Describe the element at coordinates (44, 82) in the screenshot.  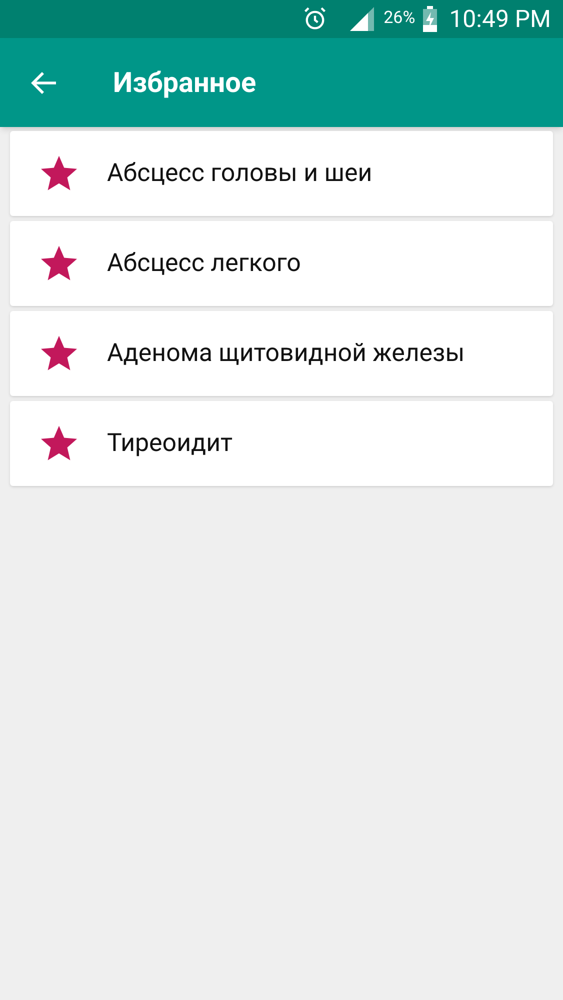
I see `back-arrow-icon` at that location.